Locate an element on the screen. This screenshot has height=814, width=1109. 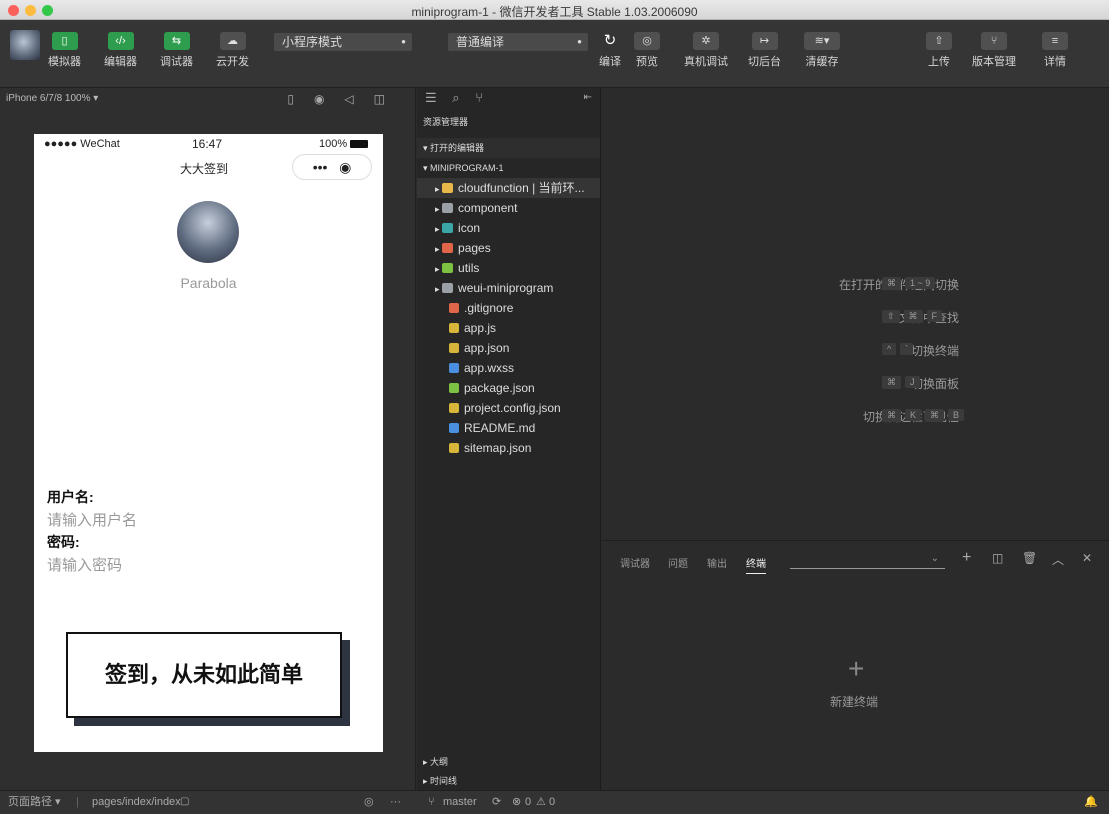
key-cap: 1 ~ 9 is located at coordinates (920, 283).